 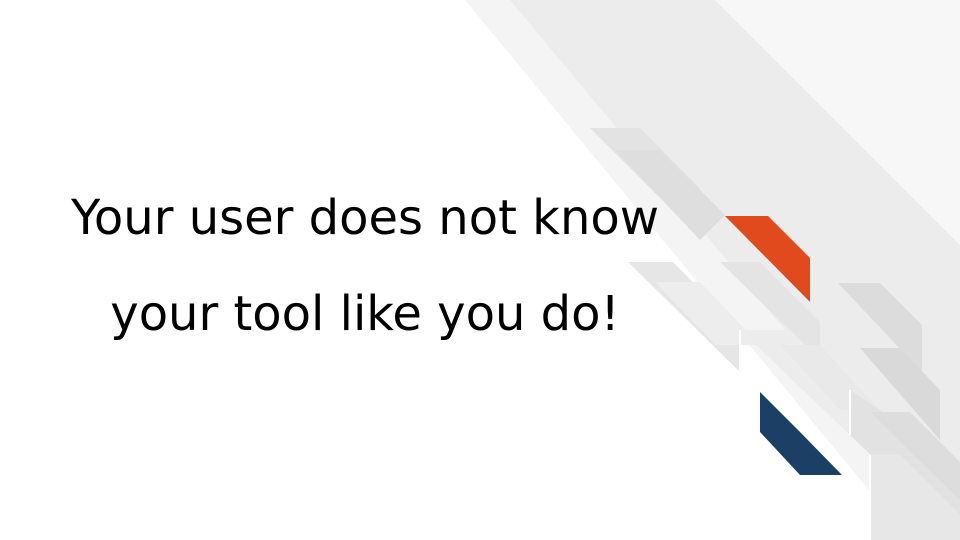 I want to click on headline-line-2: your tool like you do!, so click(x=365, y=314).